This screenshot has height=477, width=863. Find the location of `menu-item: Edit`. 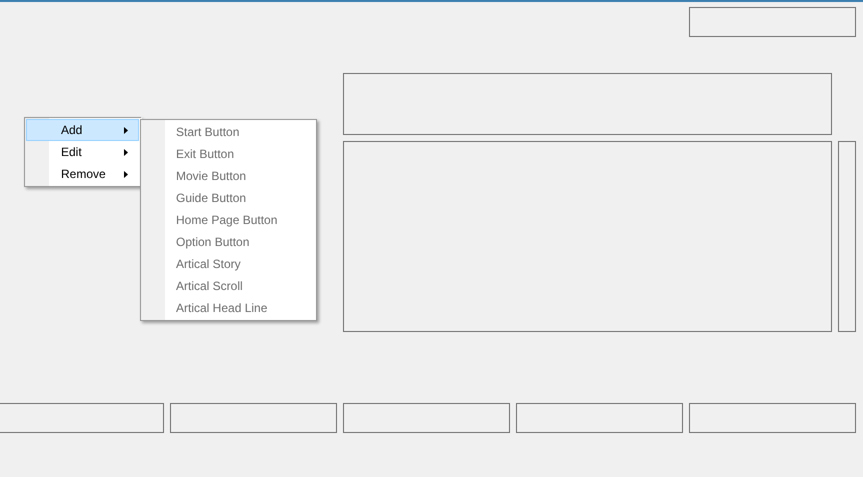

menu-item: Edit is located at coordinates (82, 152).